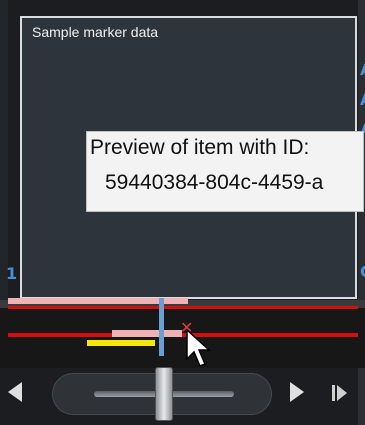  Describe the element at coordinates (161, 327) in the screenshot. I see `playhead` at that location.